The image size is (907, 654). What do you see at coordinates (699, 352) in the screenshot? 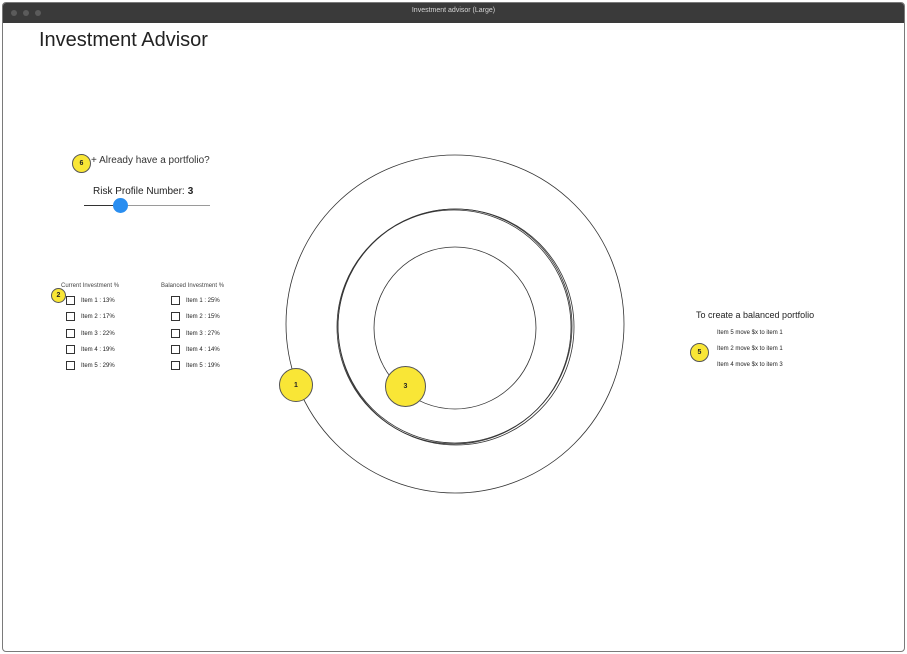
I see `annotation-marker-5: 5` at bounding box center [699, 352].